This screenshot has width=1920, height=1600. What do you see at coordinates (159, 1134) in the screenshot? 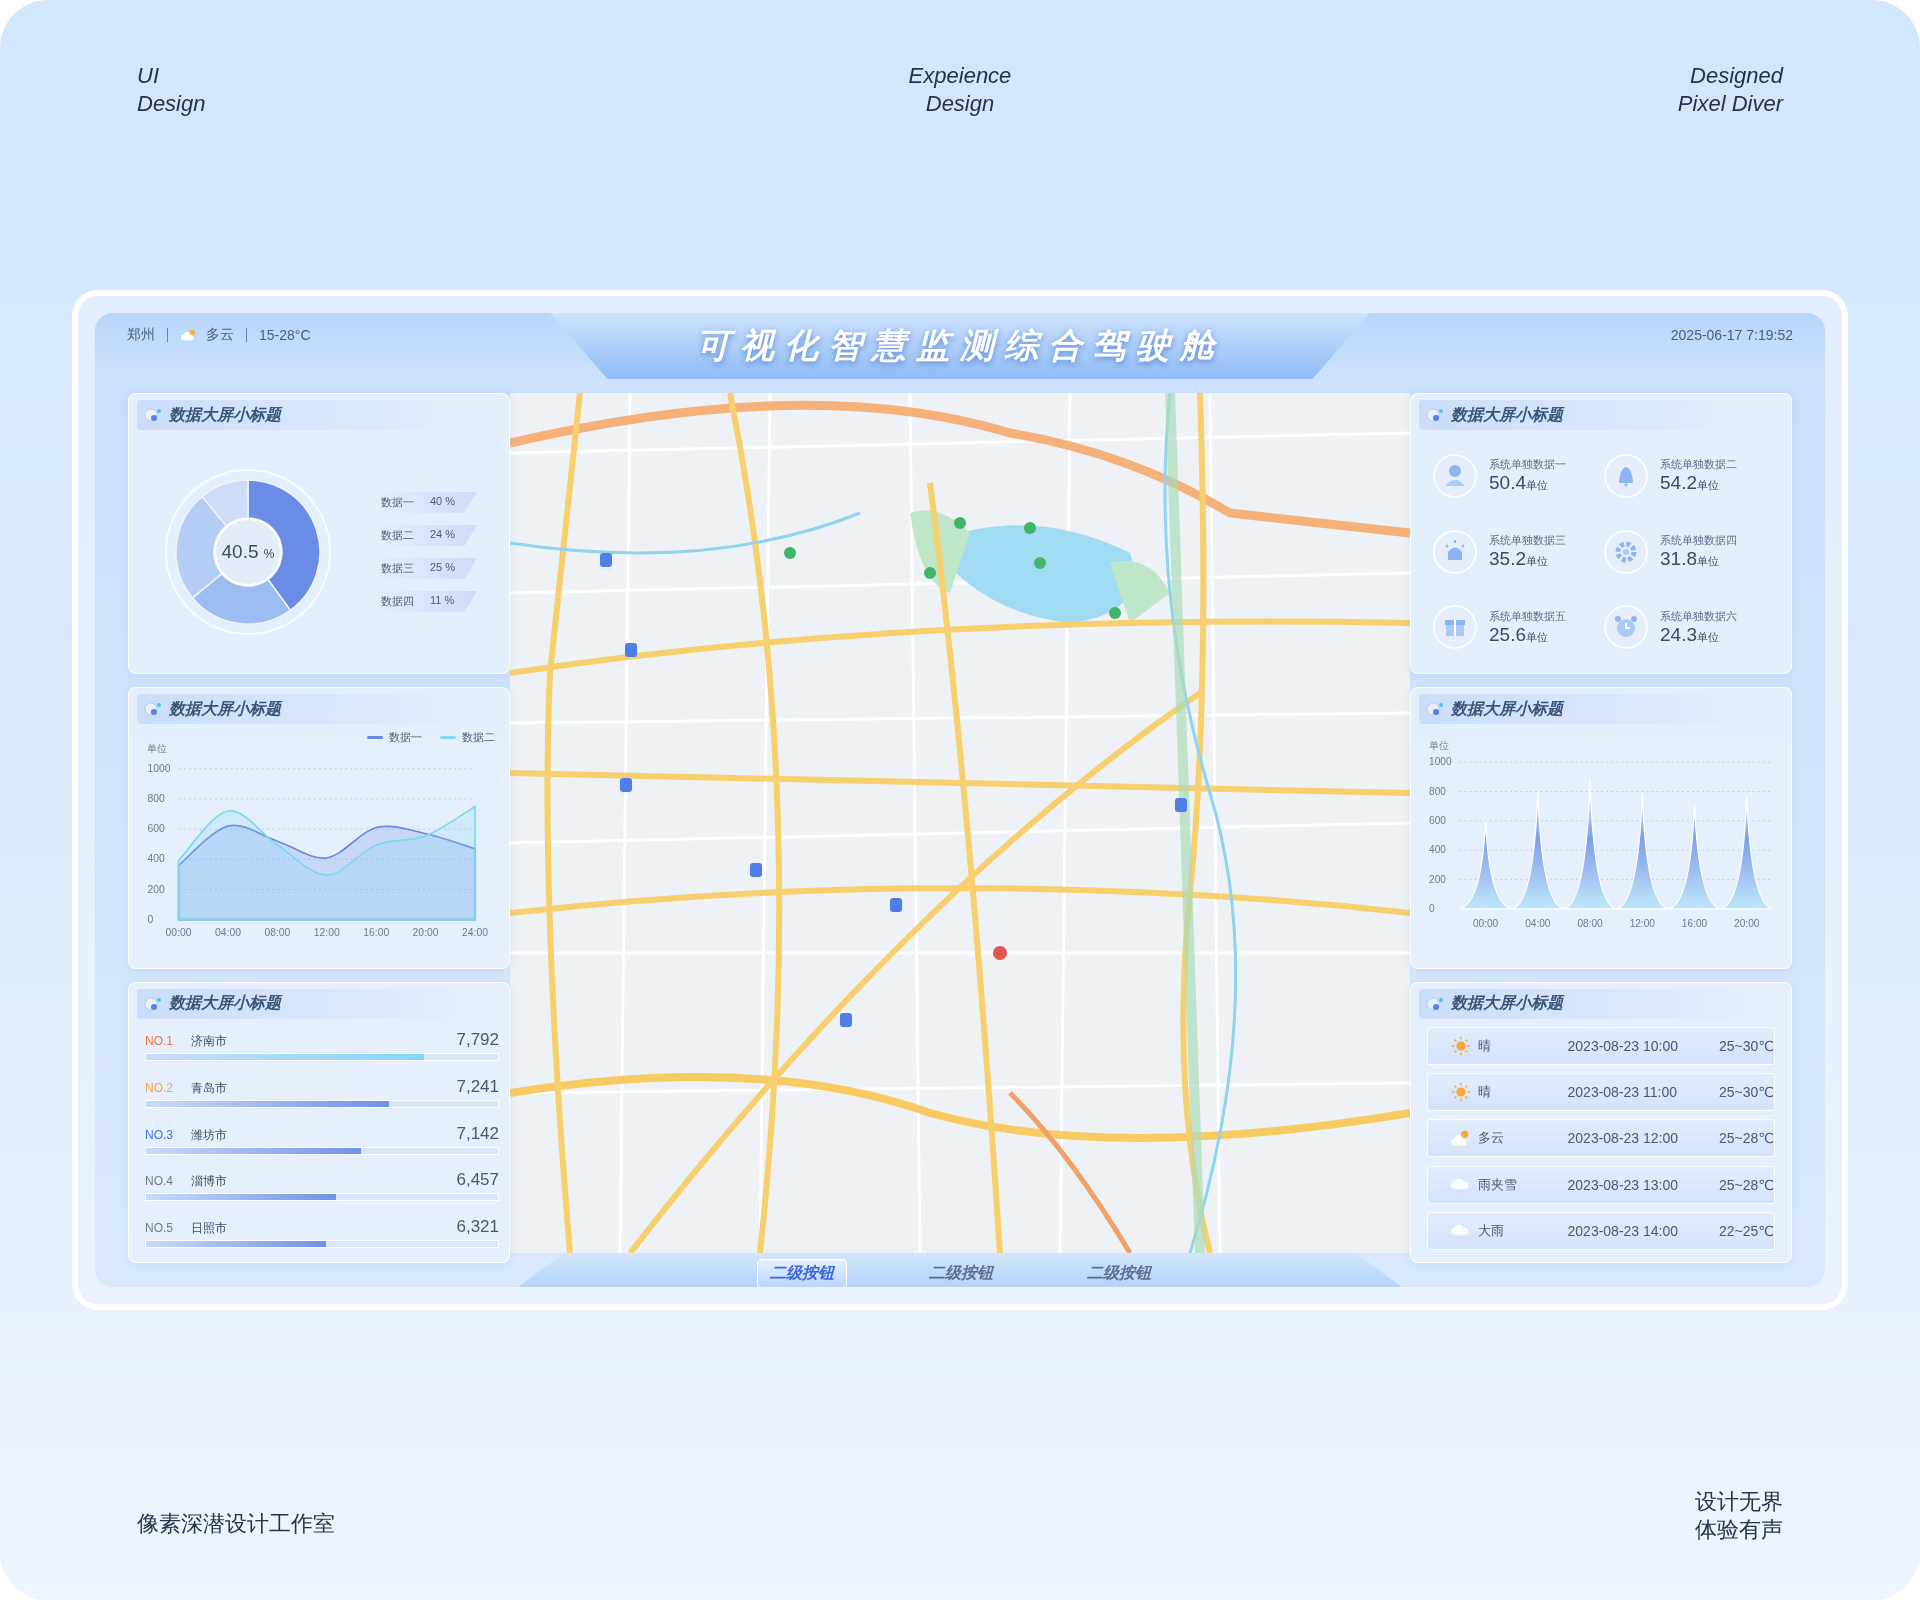
I see `rank-number: NO.3` at bounding box center [159, 1134].